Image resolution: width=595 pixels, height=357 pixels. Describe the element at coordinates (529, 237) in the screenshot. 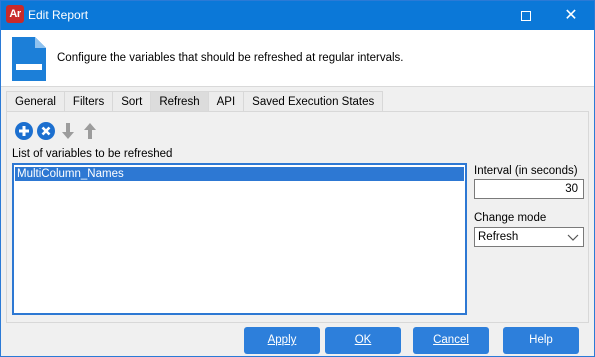

I see `change-mode-select: Refresh` at that location.